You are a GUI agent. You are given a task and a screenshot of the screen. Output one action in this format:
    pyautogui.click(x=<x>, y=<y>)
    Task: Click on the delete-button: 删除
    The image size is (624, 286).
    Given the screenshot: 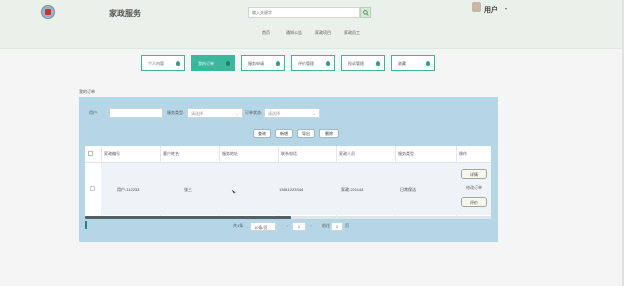 What is the action you would take?
    pyautogui.click(x=329, y=133)
    